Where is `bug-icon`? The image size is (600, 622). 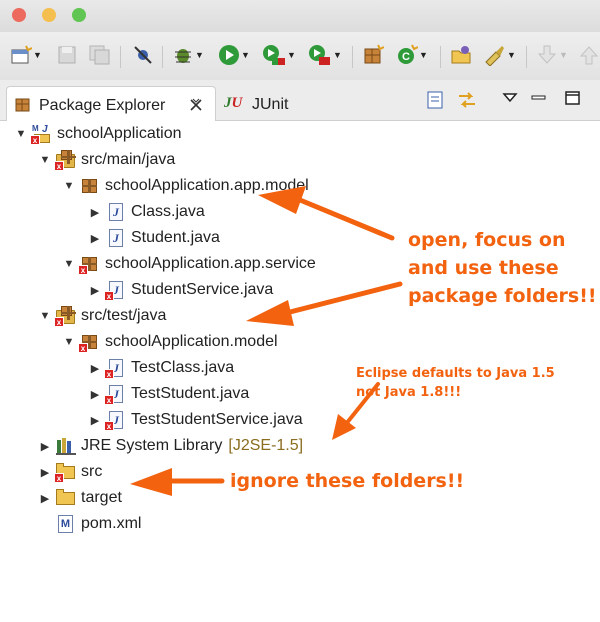
bug-icon is located at coordinates (183, 56).